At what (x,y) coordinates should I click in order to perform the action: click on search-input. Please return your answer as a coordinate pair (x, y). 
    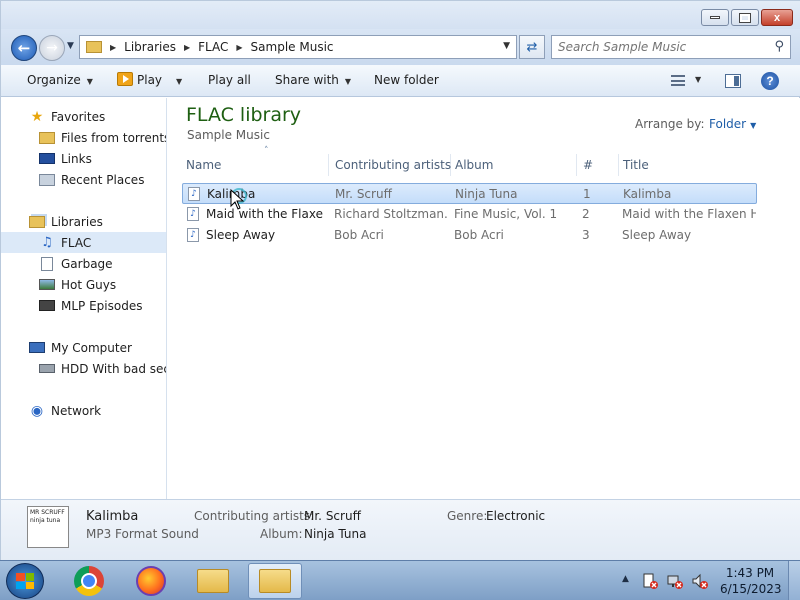
    Looking at the image, I should click on (657, 47).